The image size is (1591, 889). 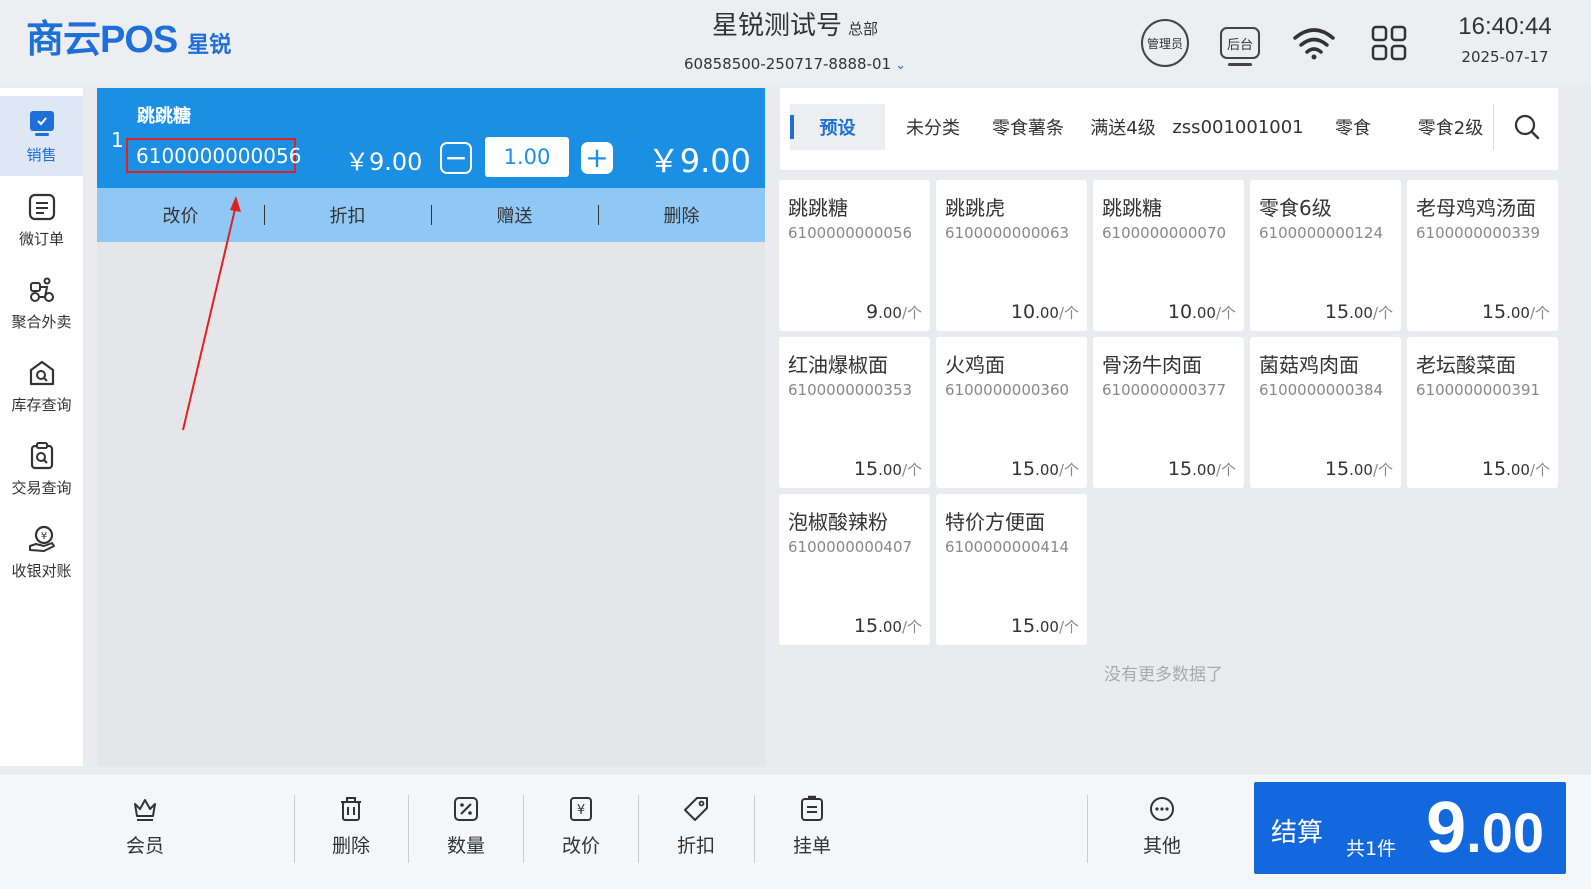 What do you see at coordinates (41, 303) in the screenshot?
I see `nav-item-delivery: 聚合外卖` at bounding box center [41, 303].